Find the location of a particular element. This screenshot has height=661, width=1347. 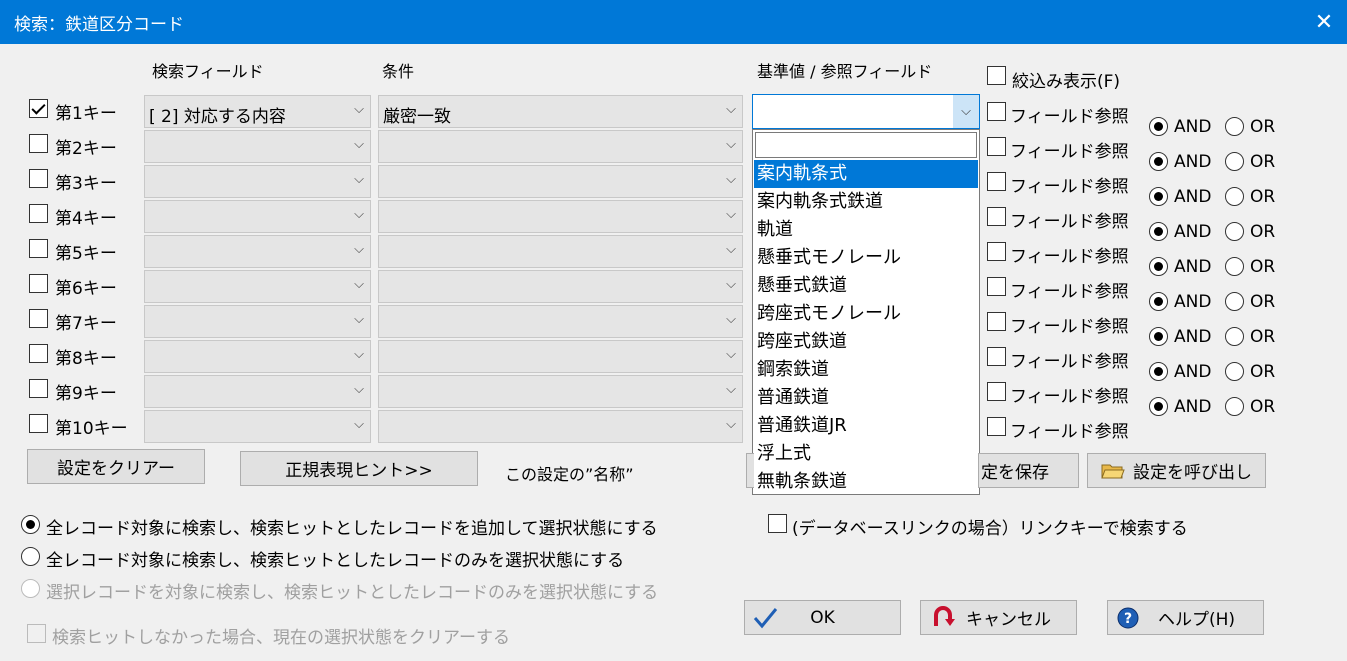

close-icon: ✕ is located at coordinates (1324, 22).